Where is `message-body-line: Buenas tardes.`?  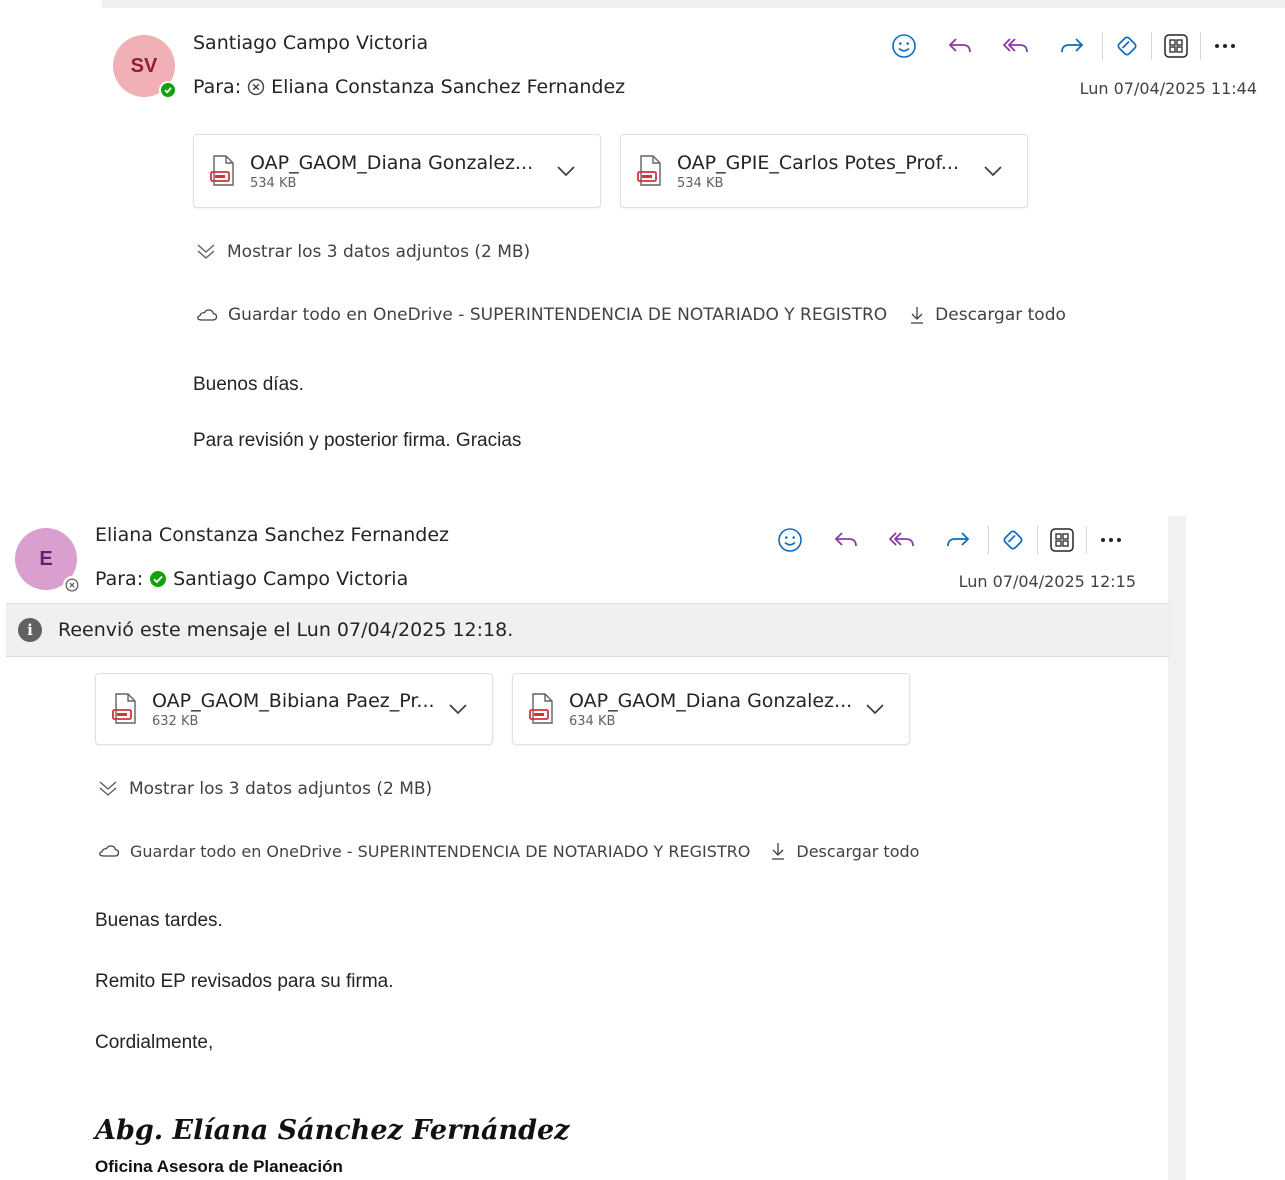 message-body-line: Buenas tardes. is located at coordinates (159, 920).